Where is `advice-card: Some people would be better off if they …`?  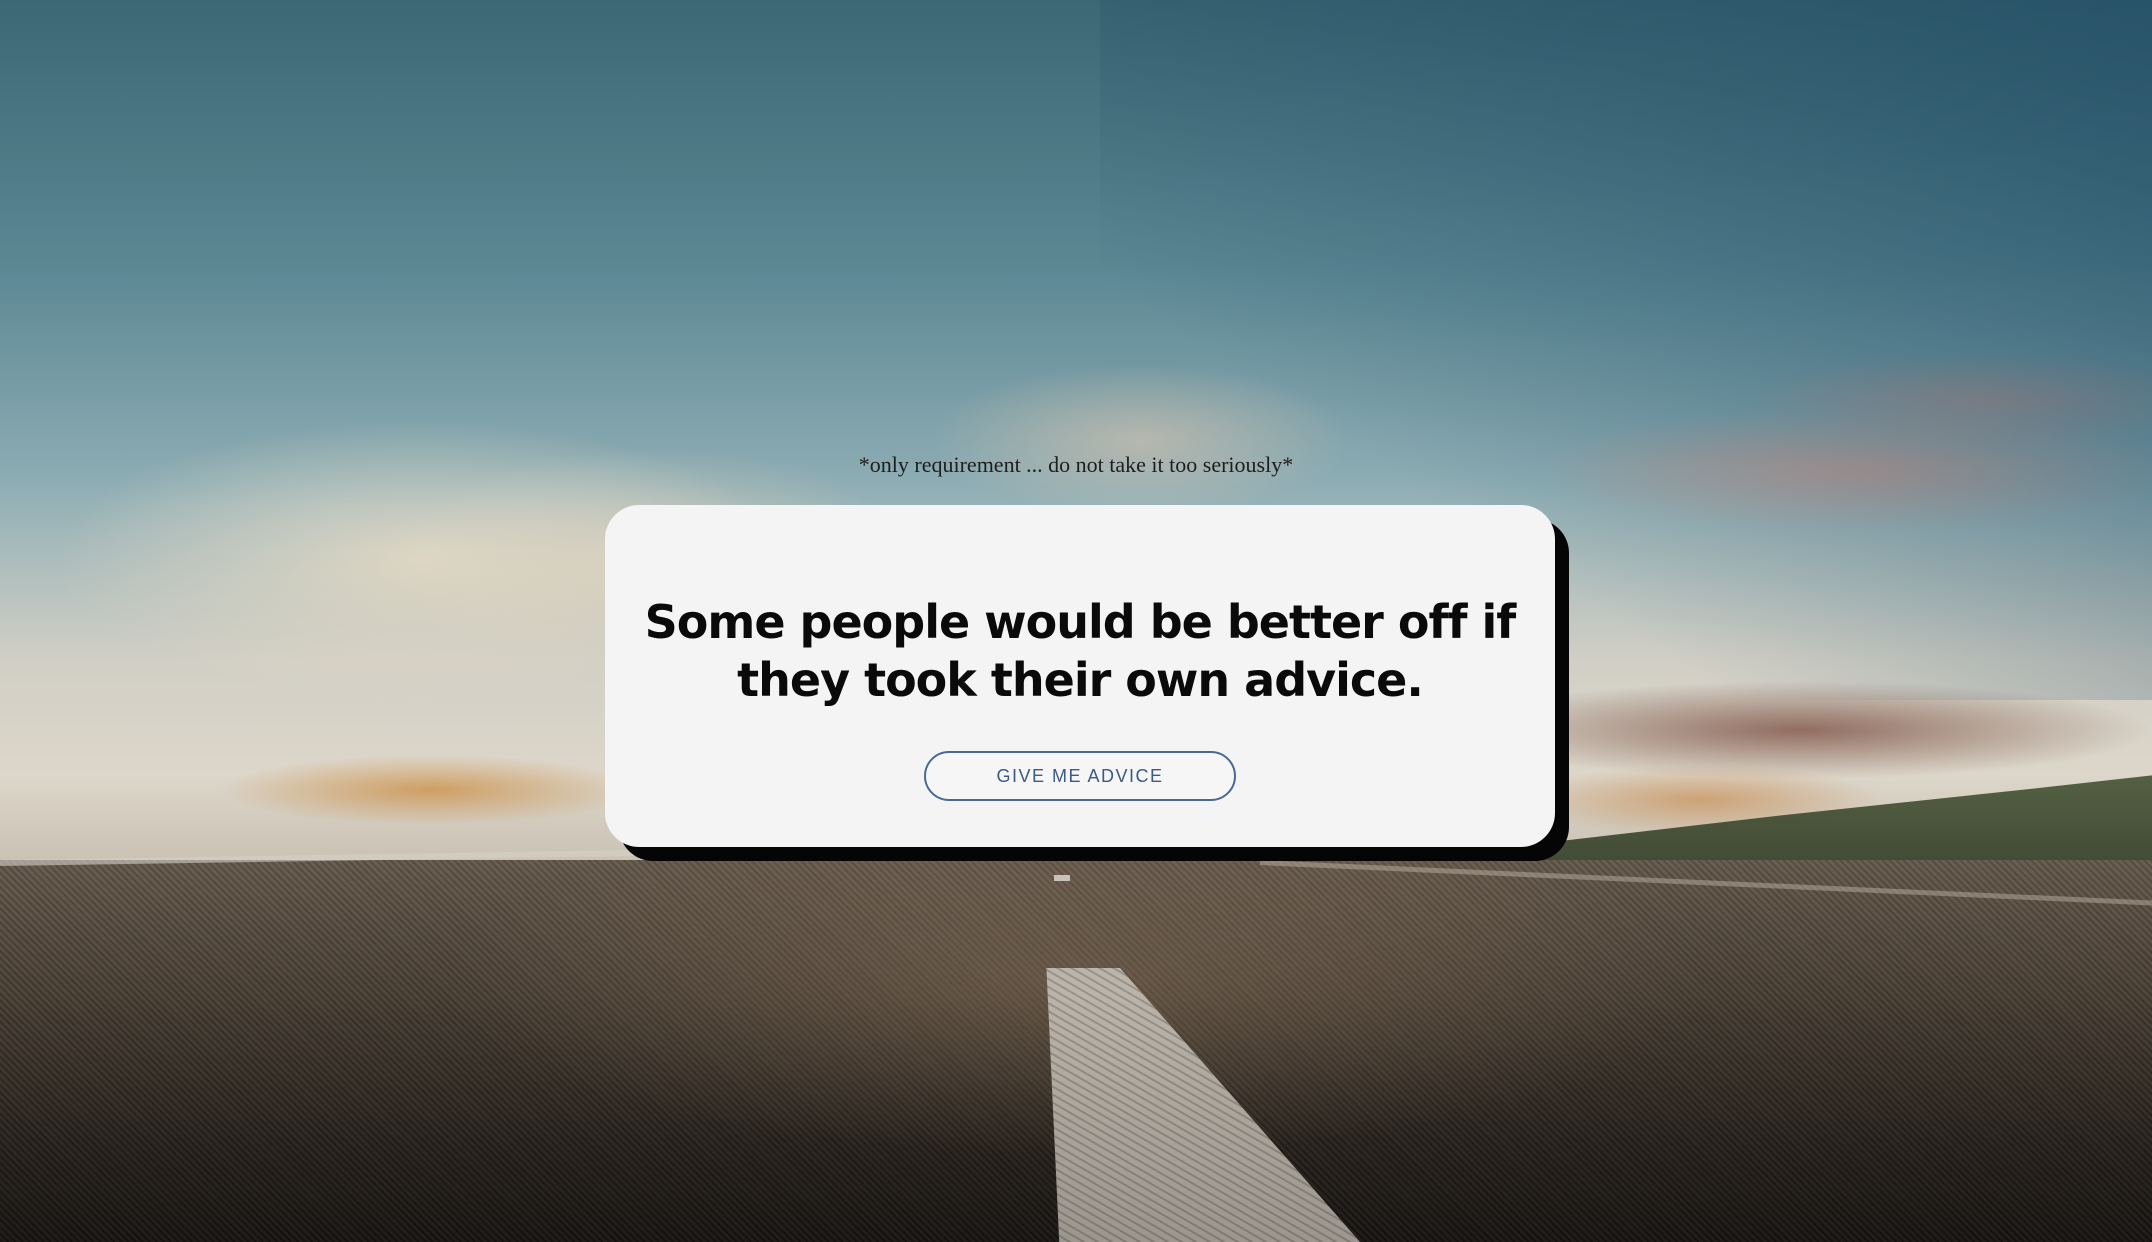 advice-card: Some people would be better off if they … is located at coordinates (1080, 676).